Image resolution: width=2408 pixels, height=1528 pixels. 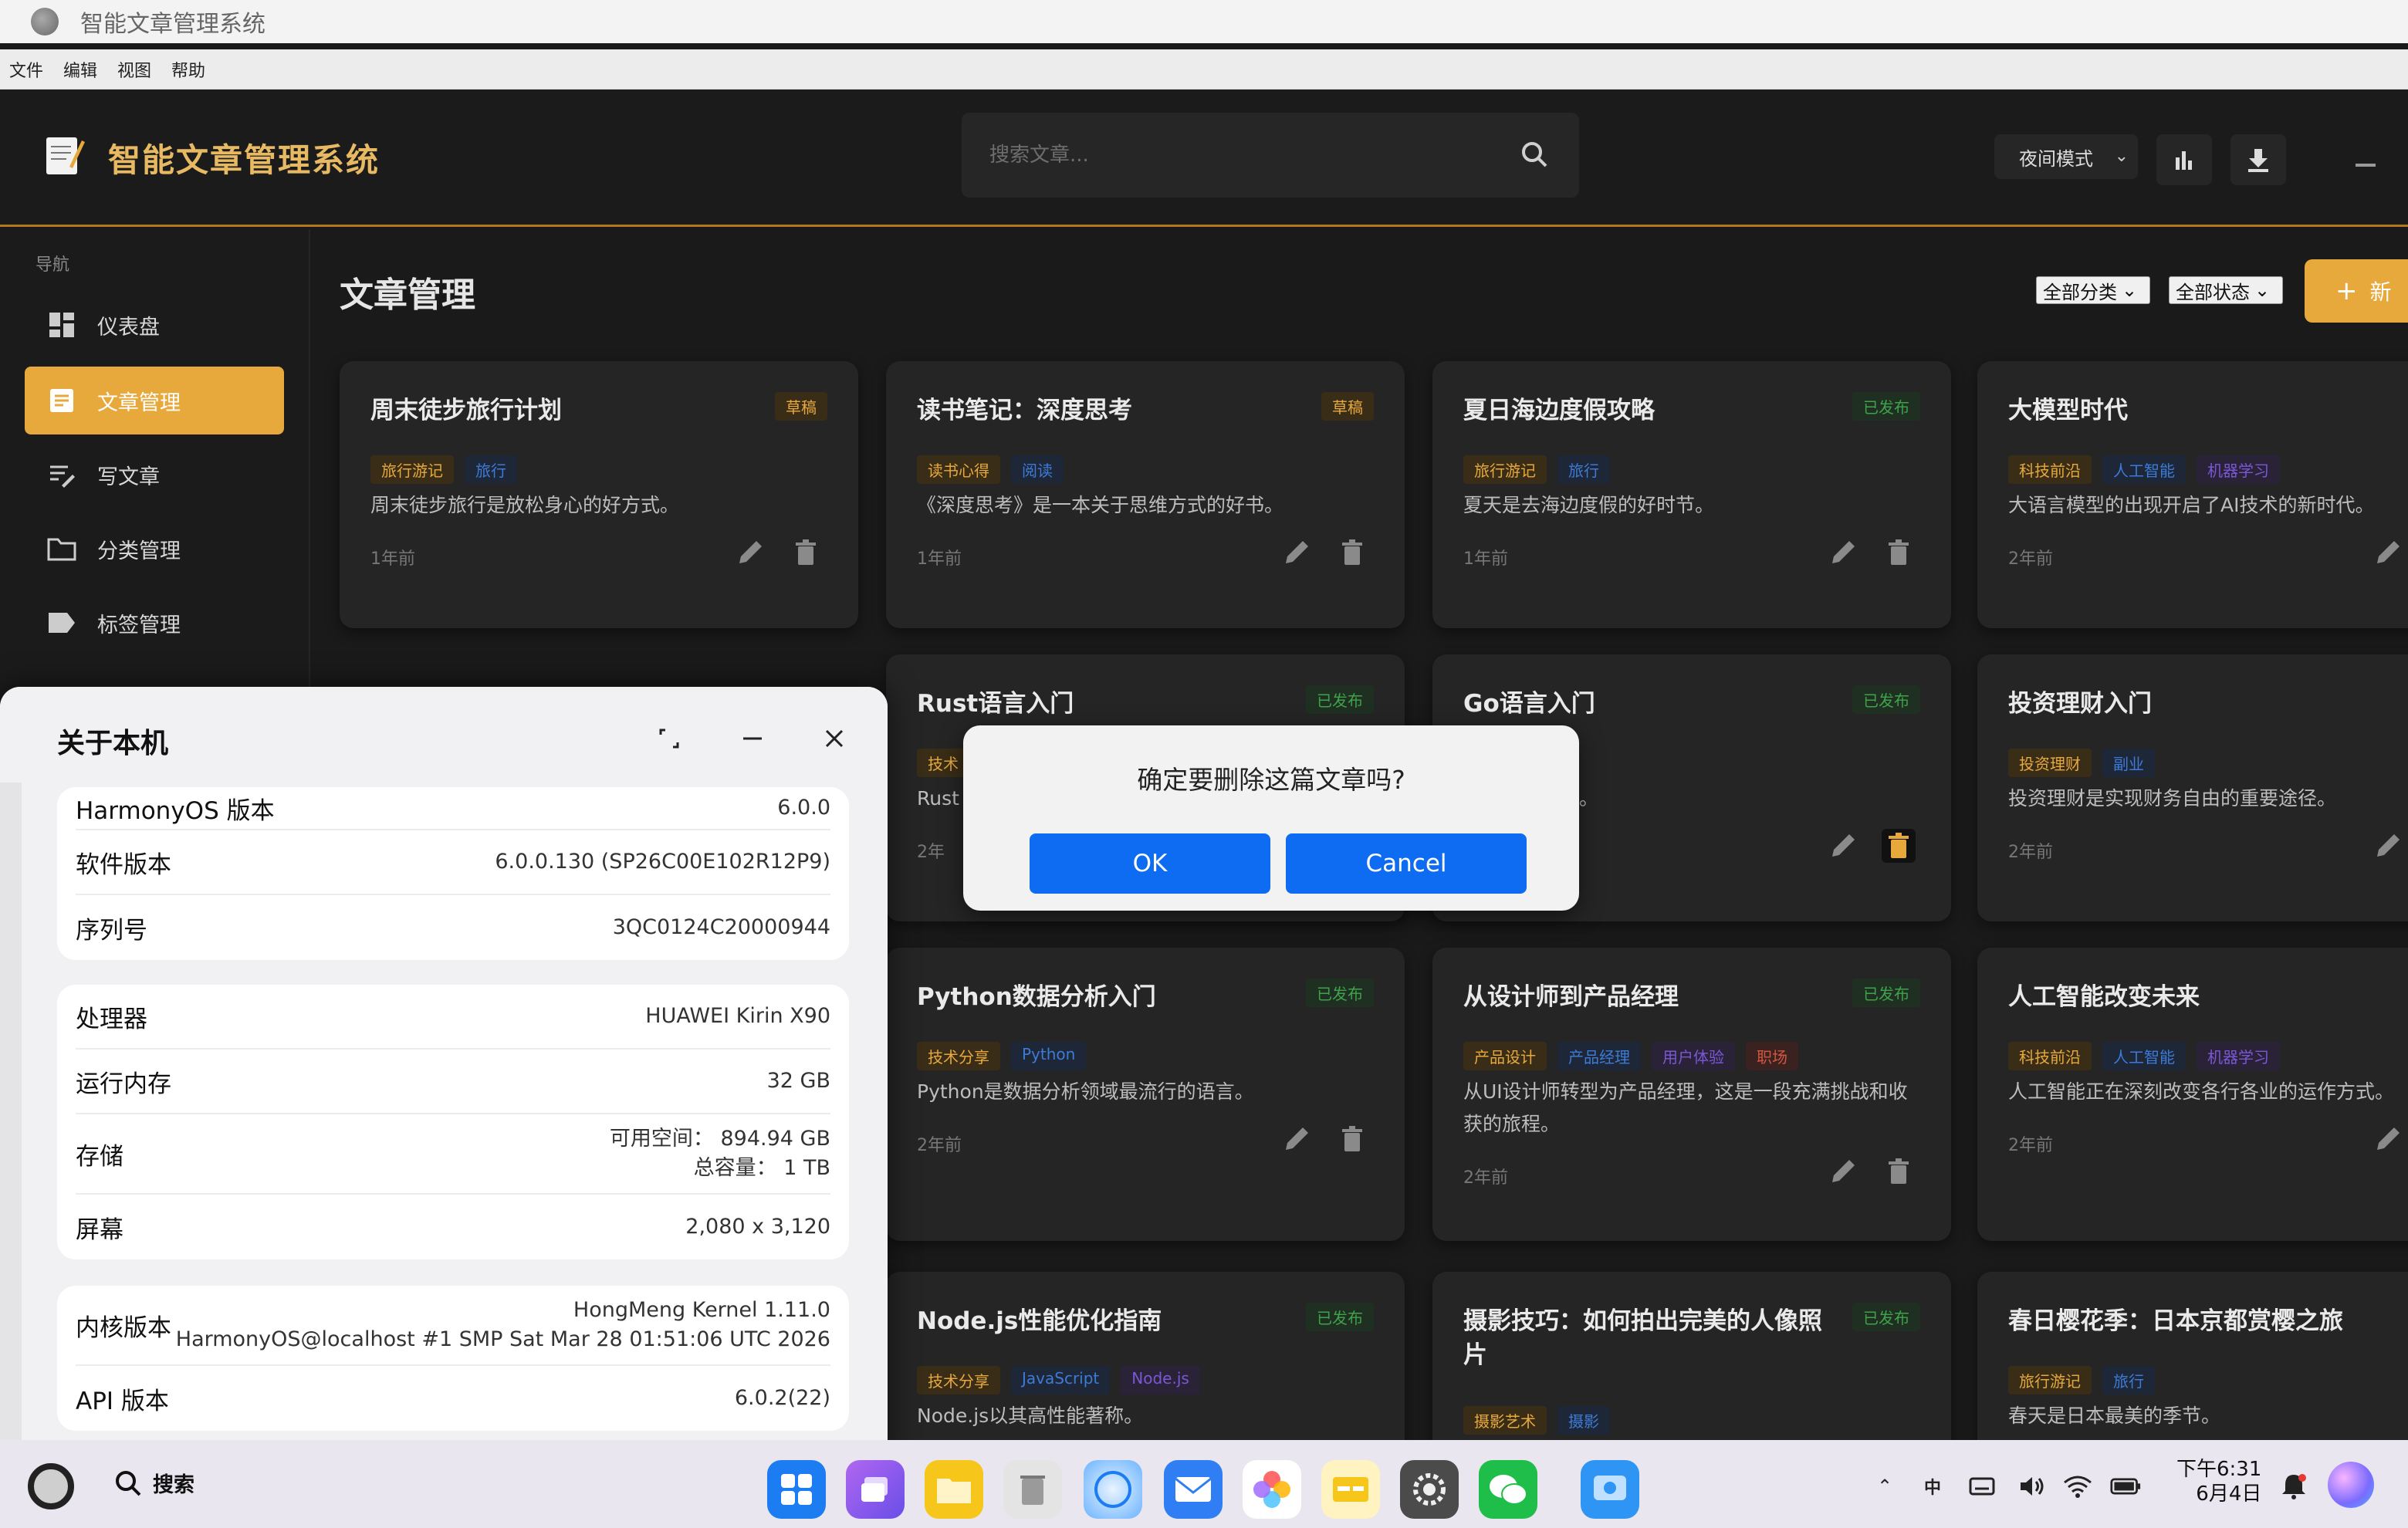 What do you see at coordinates (2192, 787) in the screenshot?
I see `article-card: 投资理财入门已投资理财副业投资理财是实现财务自由的重要途径。2年前` at bounding box center [2192, 787].